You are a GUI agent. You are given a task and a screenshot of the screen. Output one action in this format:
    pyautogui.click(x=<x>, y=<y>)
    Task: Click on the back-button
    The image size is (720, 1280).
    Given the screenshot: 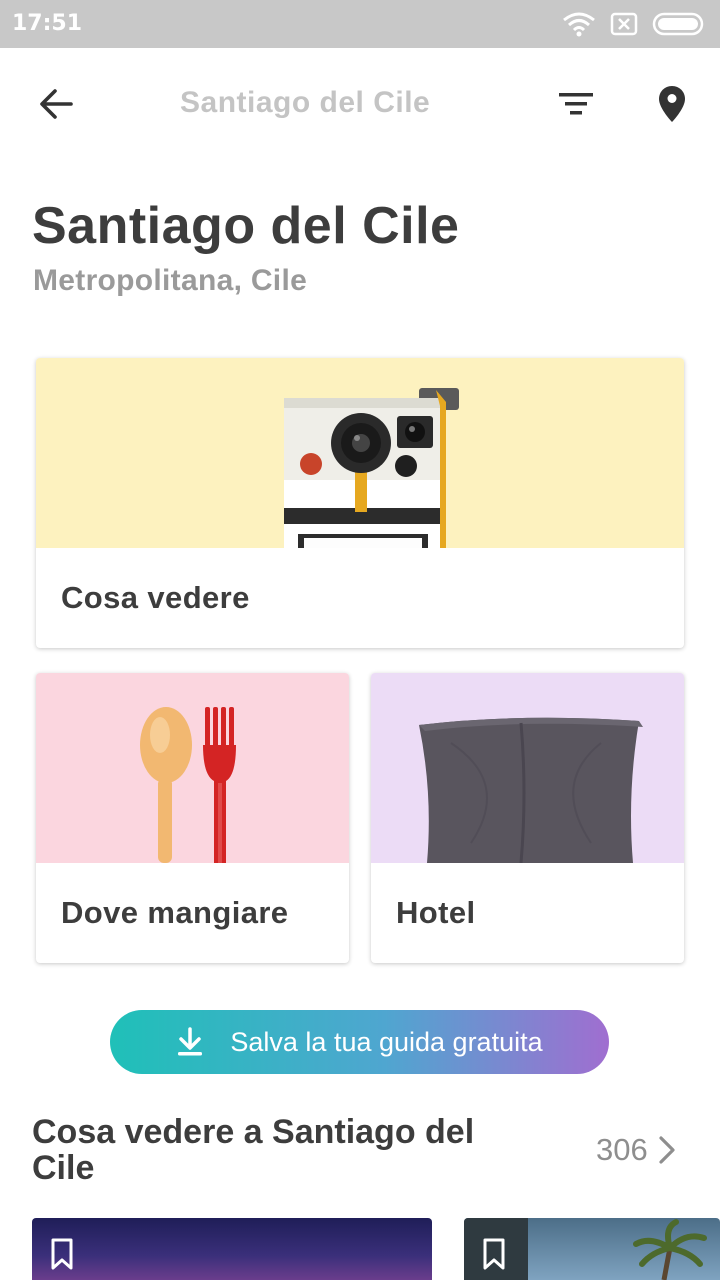 What is the action you would take?
    pyautogui.click(x=56, y=104)
    